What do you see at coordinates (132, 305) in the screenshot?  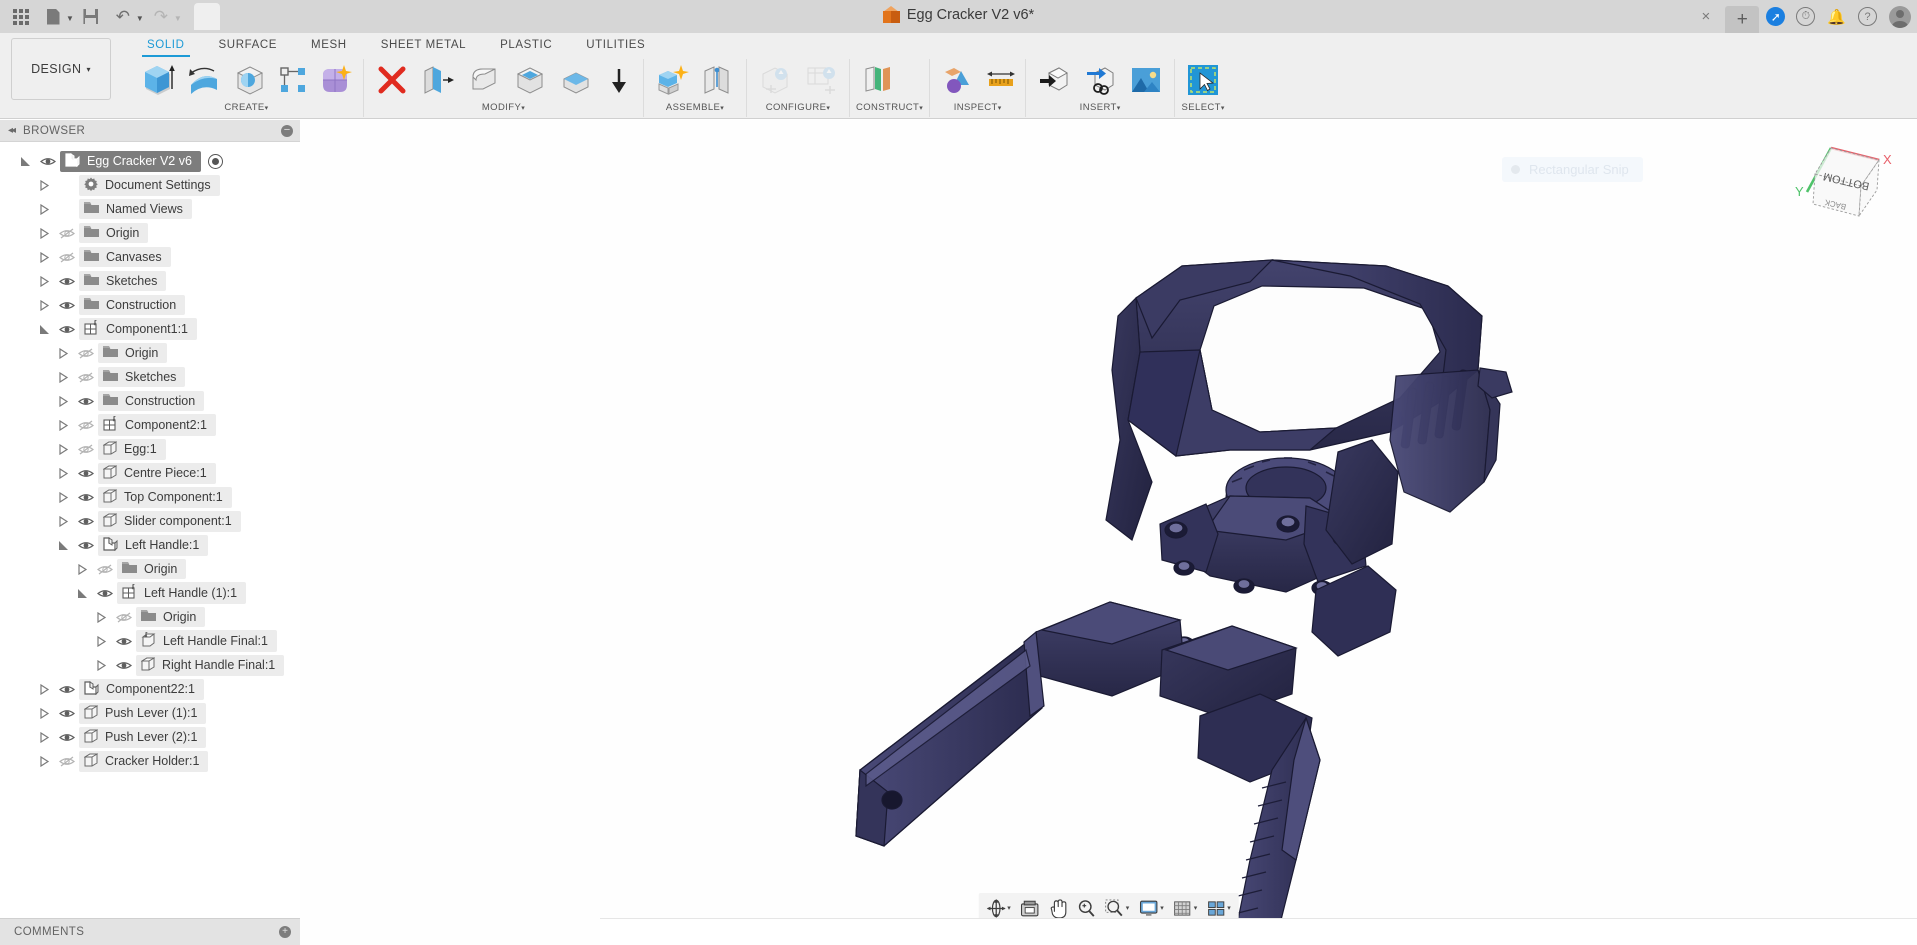 I see `tree-item-label-group: Construction` at bounding box center [132, 305].